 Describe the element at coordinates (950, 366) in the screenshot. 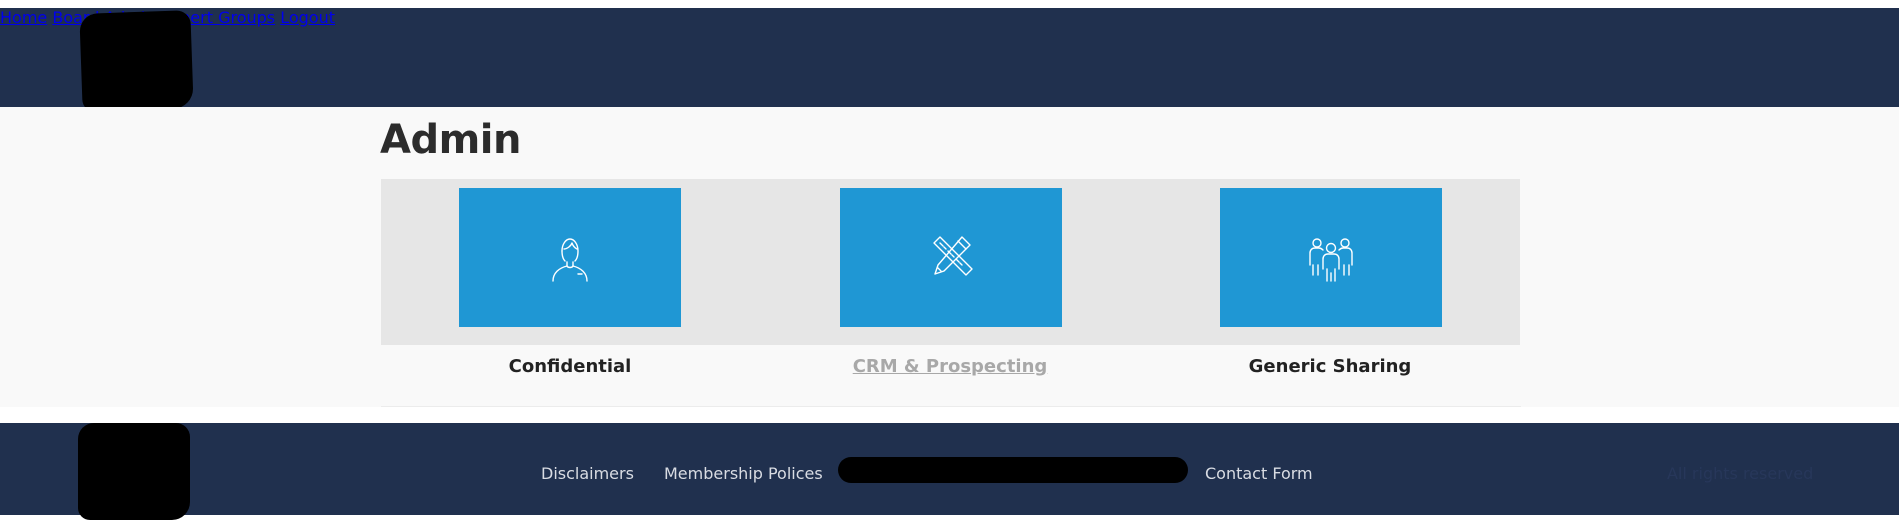

I see `tile-label-crm-prospecting: CRM & Prospecting` at that location.